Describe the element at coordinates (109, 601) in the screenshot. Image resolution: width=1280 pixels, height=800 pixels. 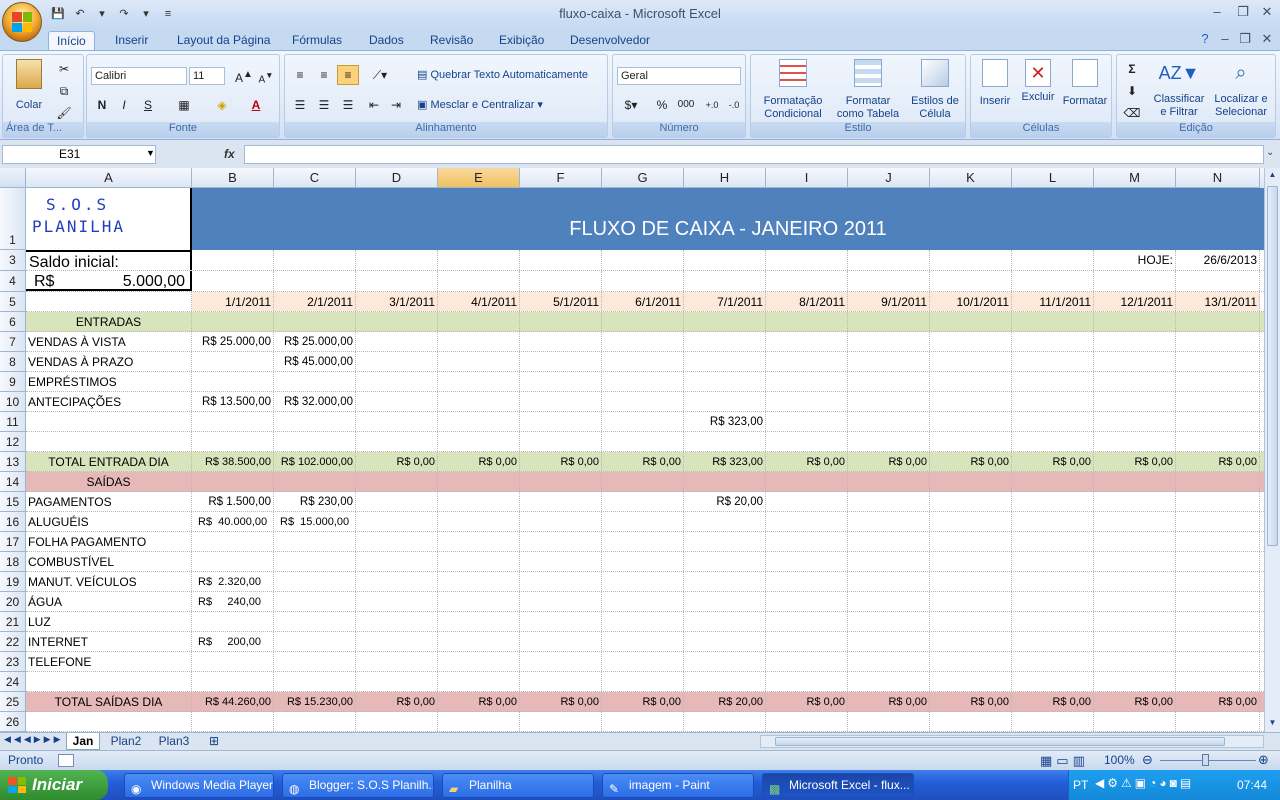
I see `row-label: ÁGUA` at that location.